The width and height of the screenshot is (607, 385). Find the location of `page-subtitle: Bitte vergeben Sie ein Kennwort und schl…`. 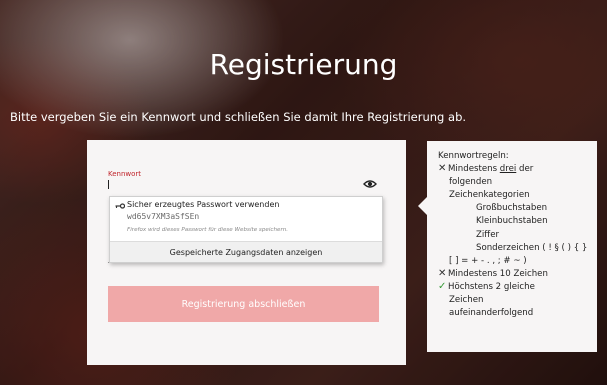

page-subtitle: Bitte vergeben Sie ein Kennwort und schl… is located at coordinates (238, 117).